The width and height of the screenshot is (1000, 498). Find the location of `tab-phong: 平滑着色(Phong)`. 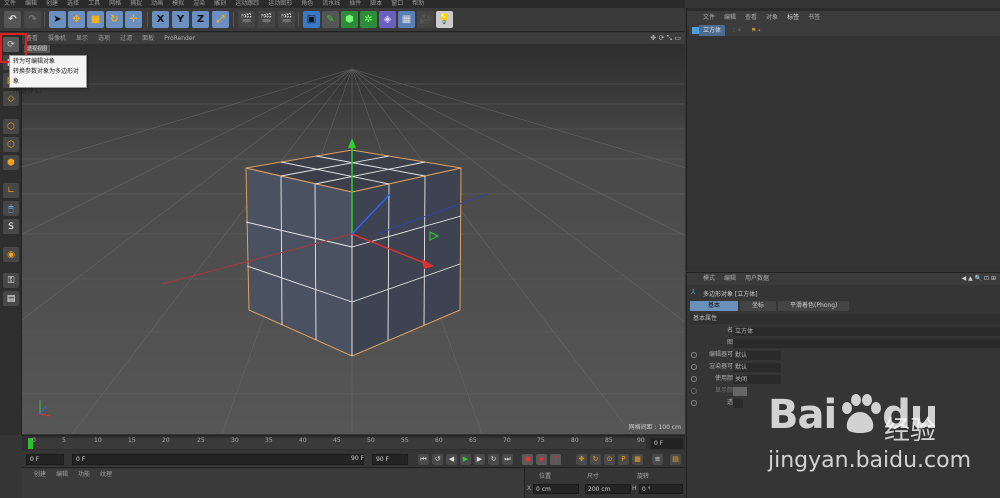

tab-phong: 平滑着色(Phong) is located at coordinates (814, 306).